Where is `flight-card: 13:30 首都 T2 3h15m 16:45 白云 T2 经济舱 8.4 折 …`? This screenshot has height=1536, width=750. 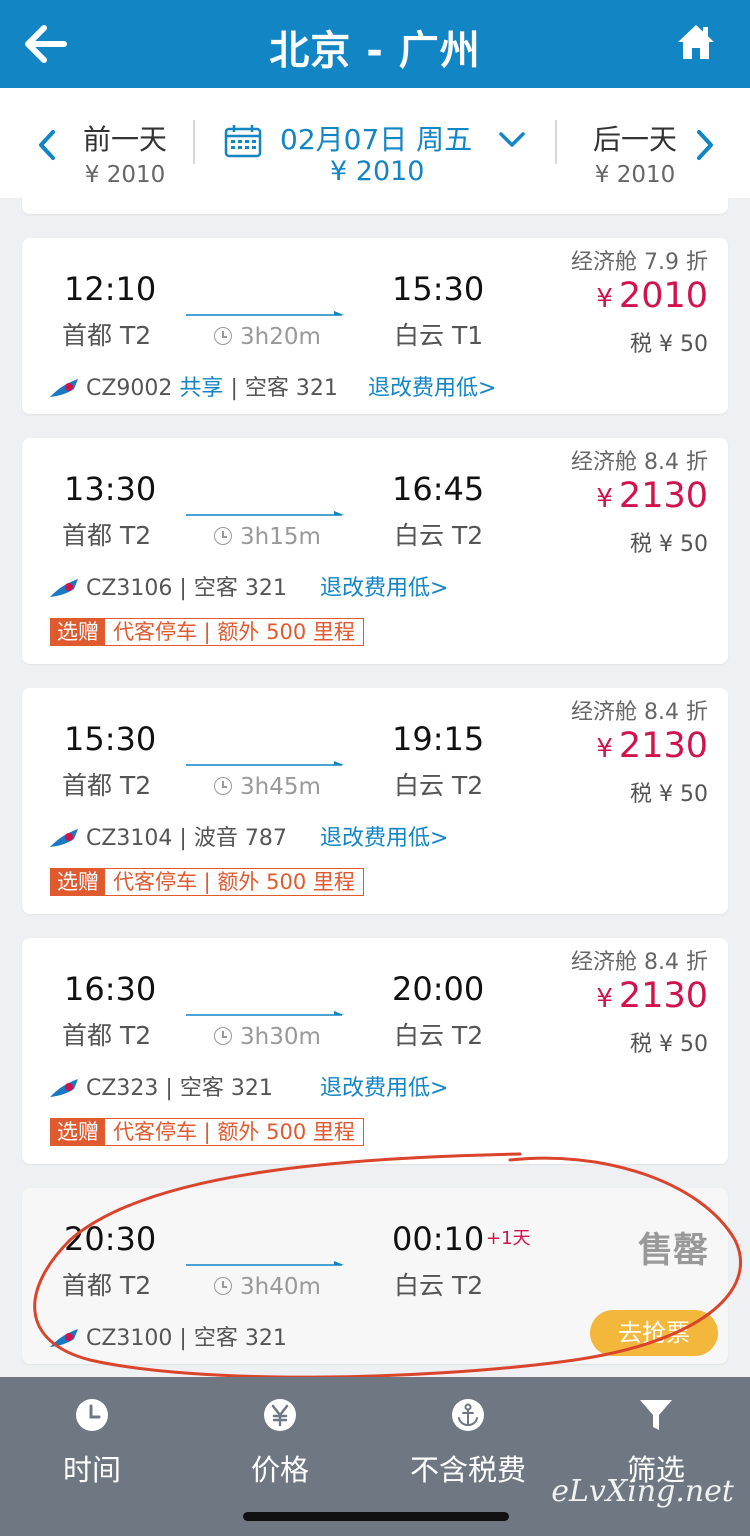
flight-card: 13:30 首都 T2 3h15m 16:45 白云 T2 经济舱 8.4 折 … is located at coordinates (375, 551).